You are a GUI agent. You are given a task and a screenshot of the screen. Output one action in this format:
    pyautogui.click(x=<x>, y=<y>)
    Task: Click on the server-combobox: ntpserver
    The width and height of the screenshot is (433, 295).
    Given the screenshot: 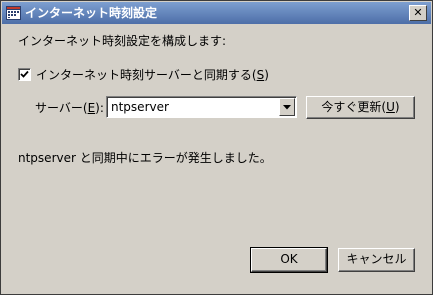 What is the action you would take?
    pyautogui.click(x=201, y=107)
    